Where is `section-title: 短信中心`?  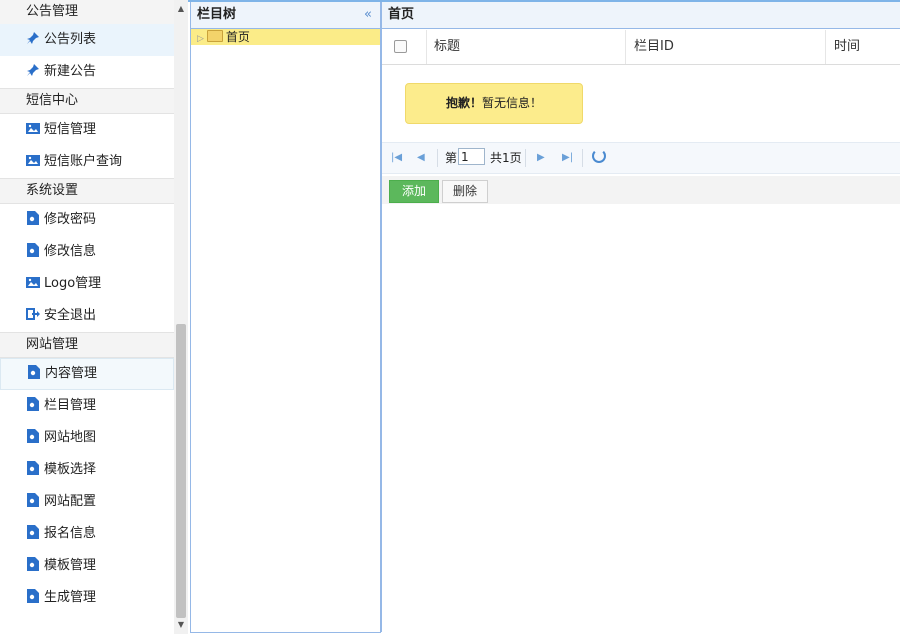
section-title: 短信中心 is located at coordinates (52, 100).